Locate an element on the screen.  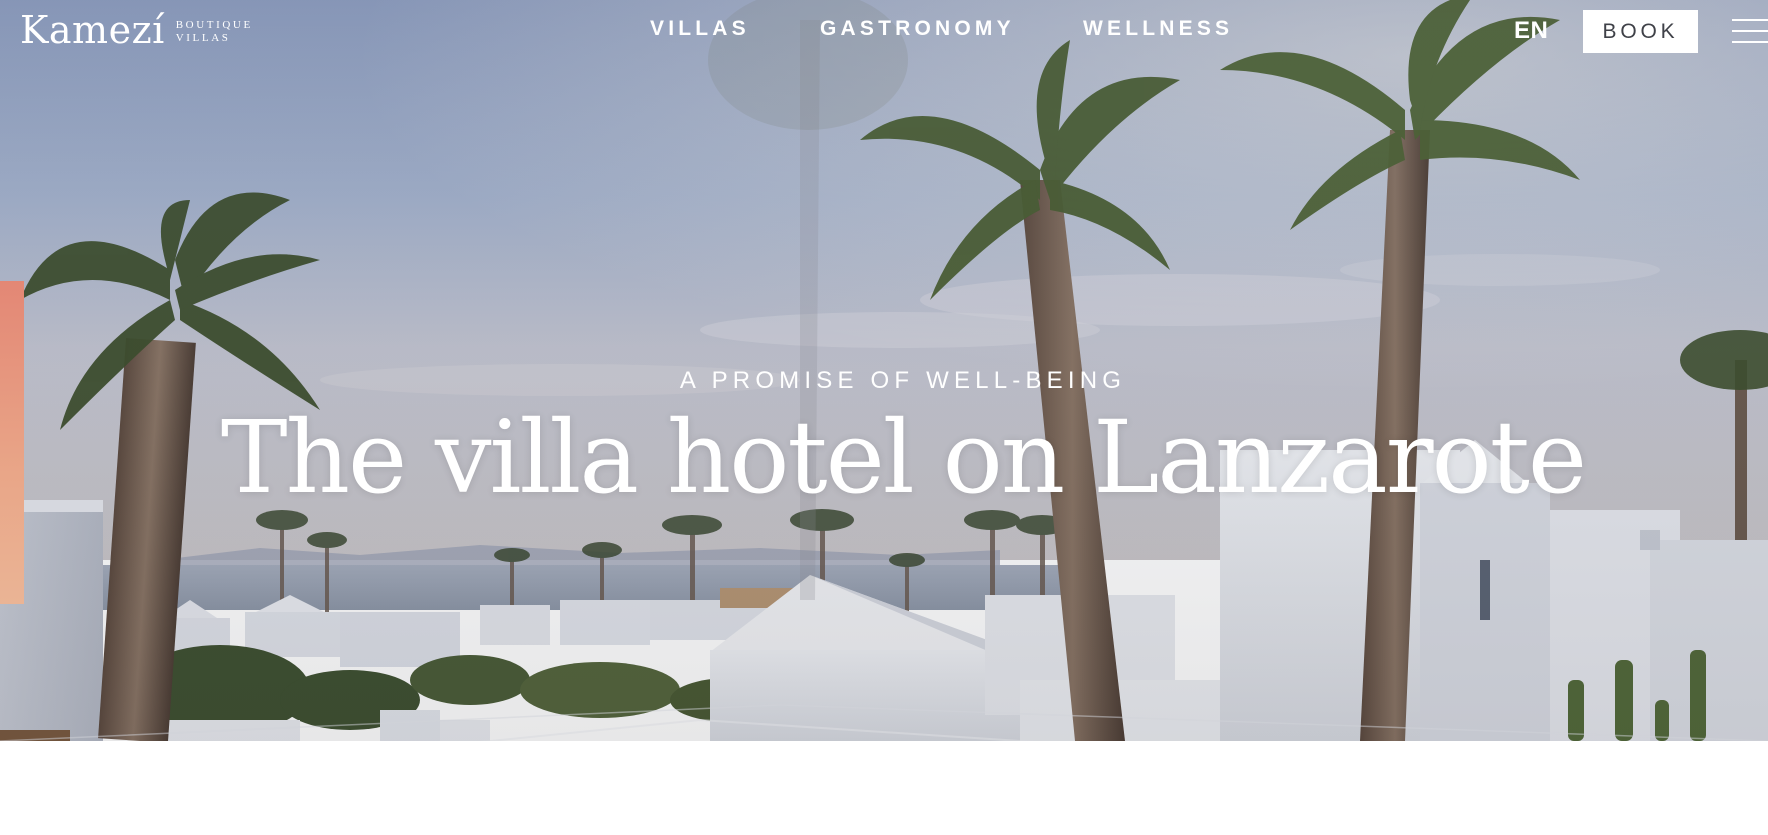
brand-logo: Kamezí BOUTIQUE VILLAS is located at coordinates (136, 30).